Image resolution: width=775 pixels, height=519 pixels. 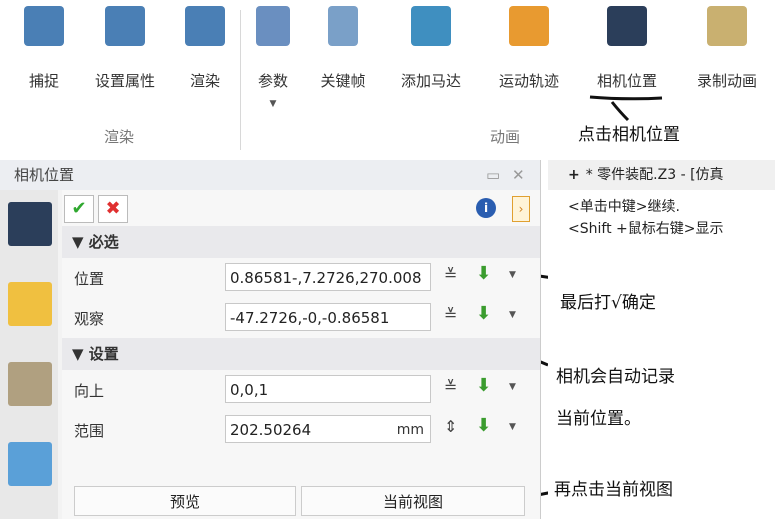 I want to click on annotation-auto-record-line2: 当前位置。, so click(x=598, y=419).